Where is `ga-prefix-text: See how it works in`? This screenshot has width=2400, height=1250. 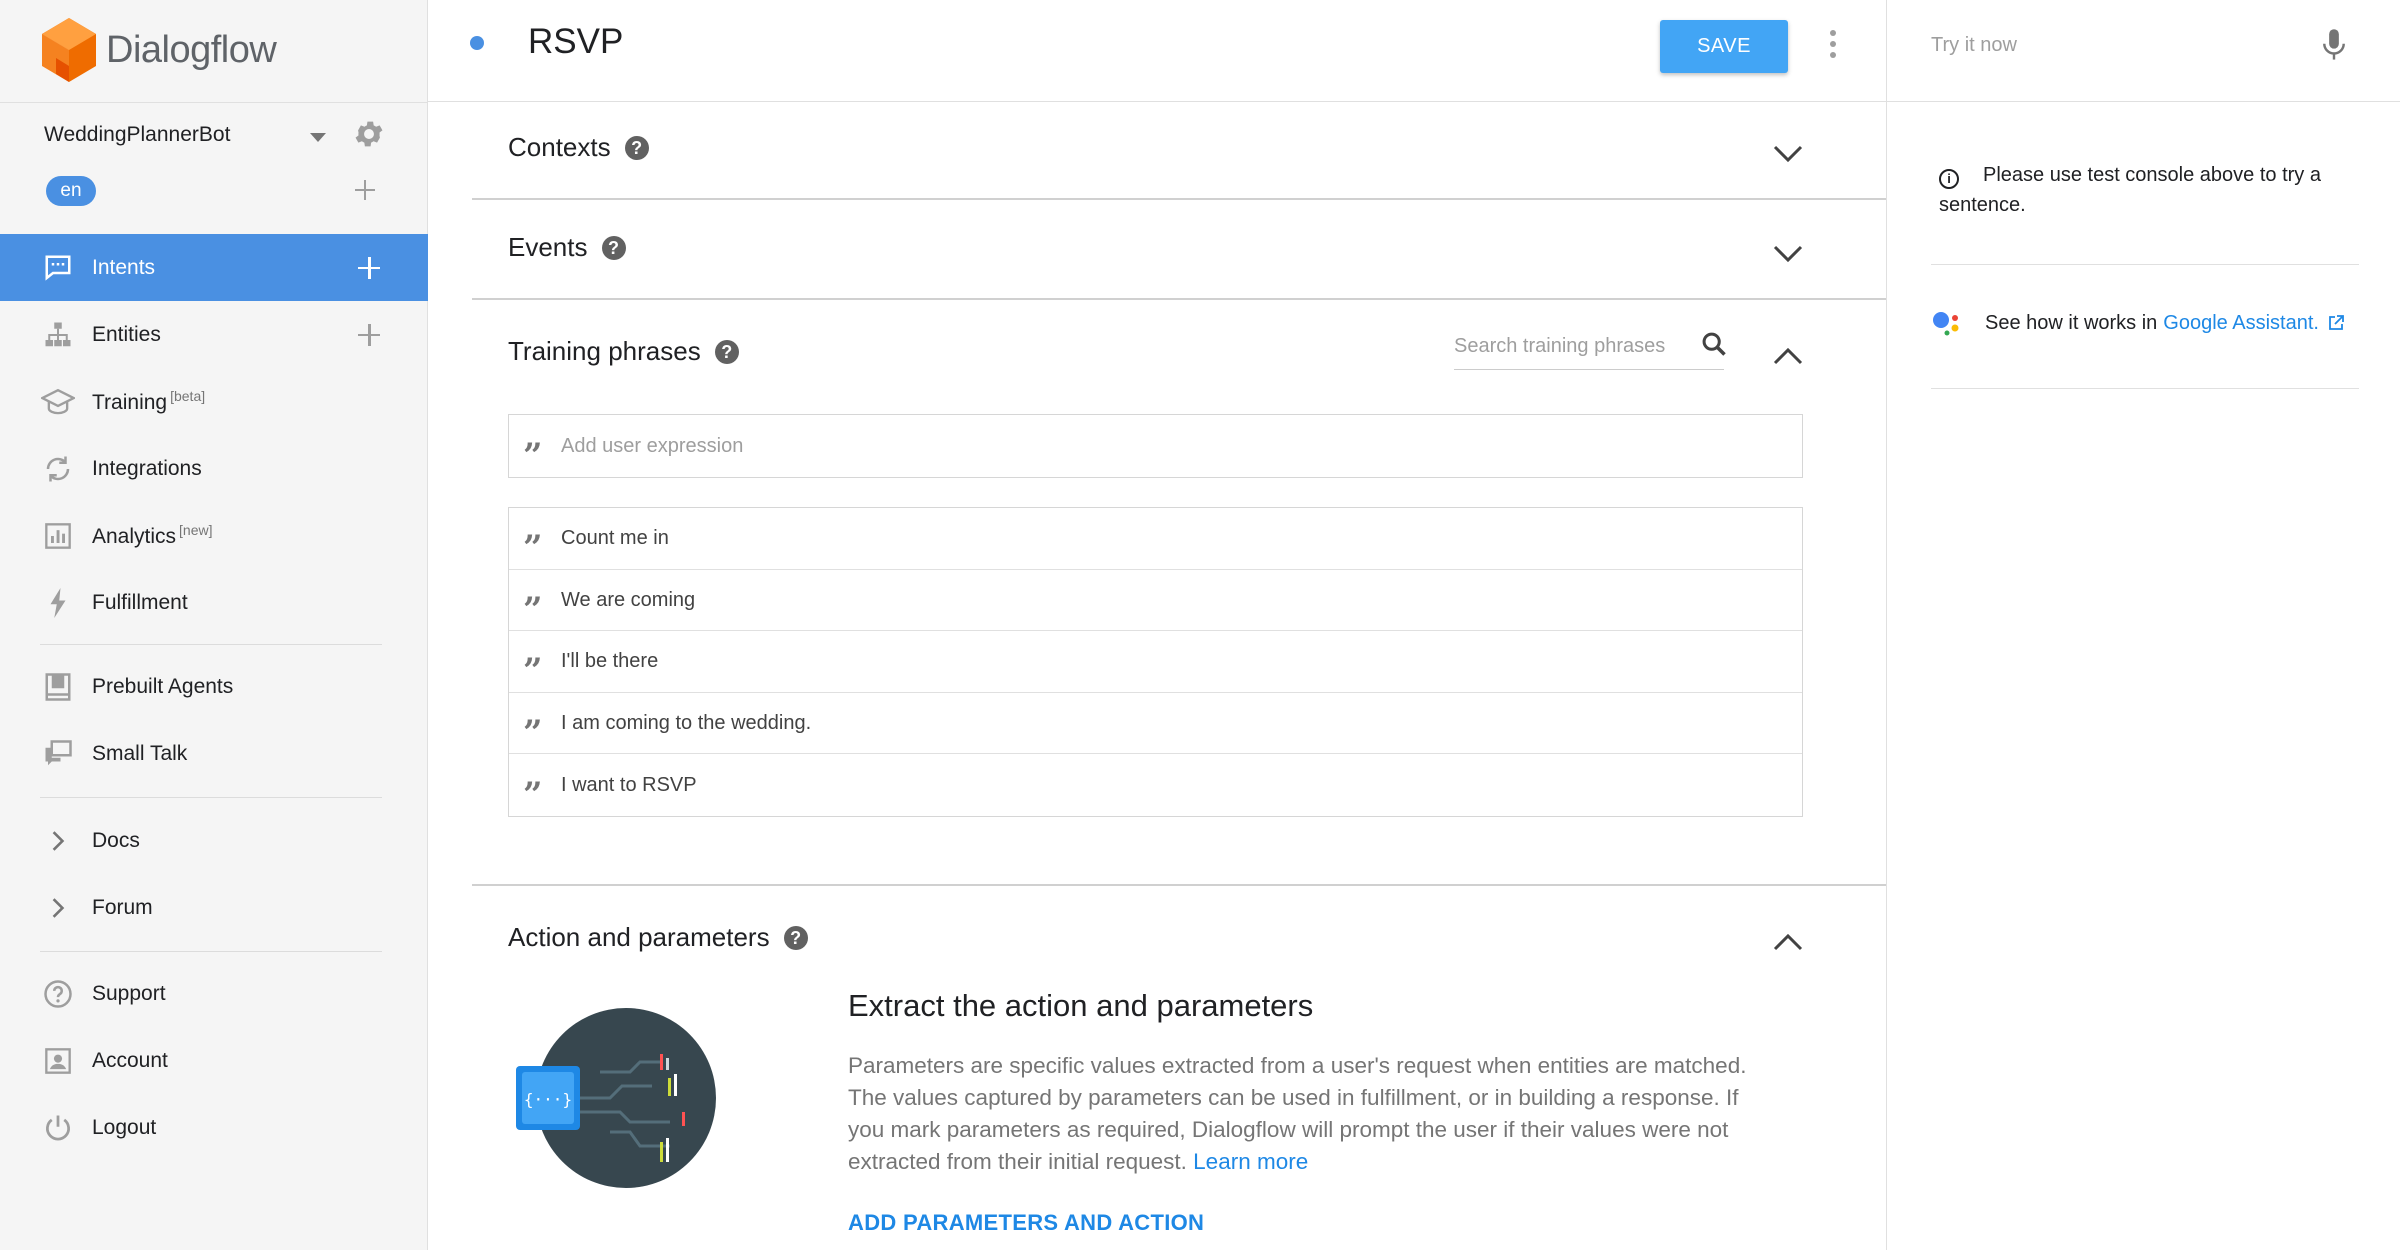
ga-prefix-text: See how it works in is located at coordinates (2071, 322).